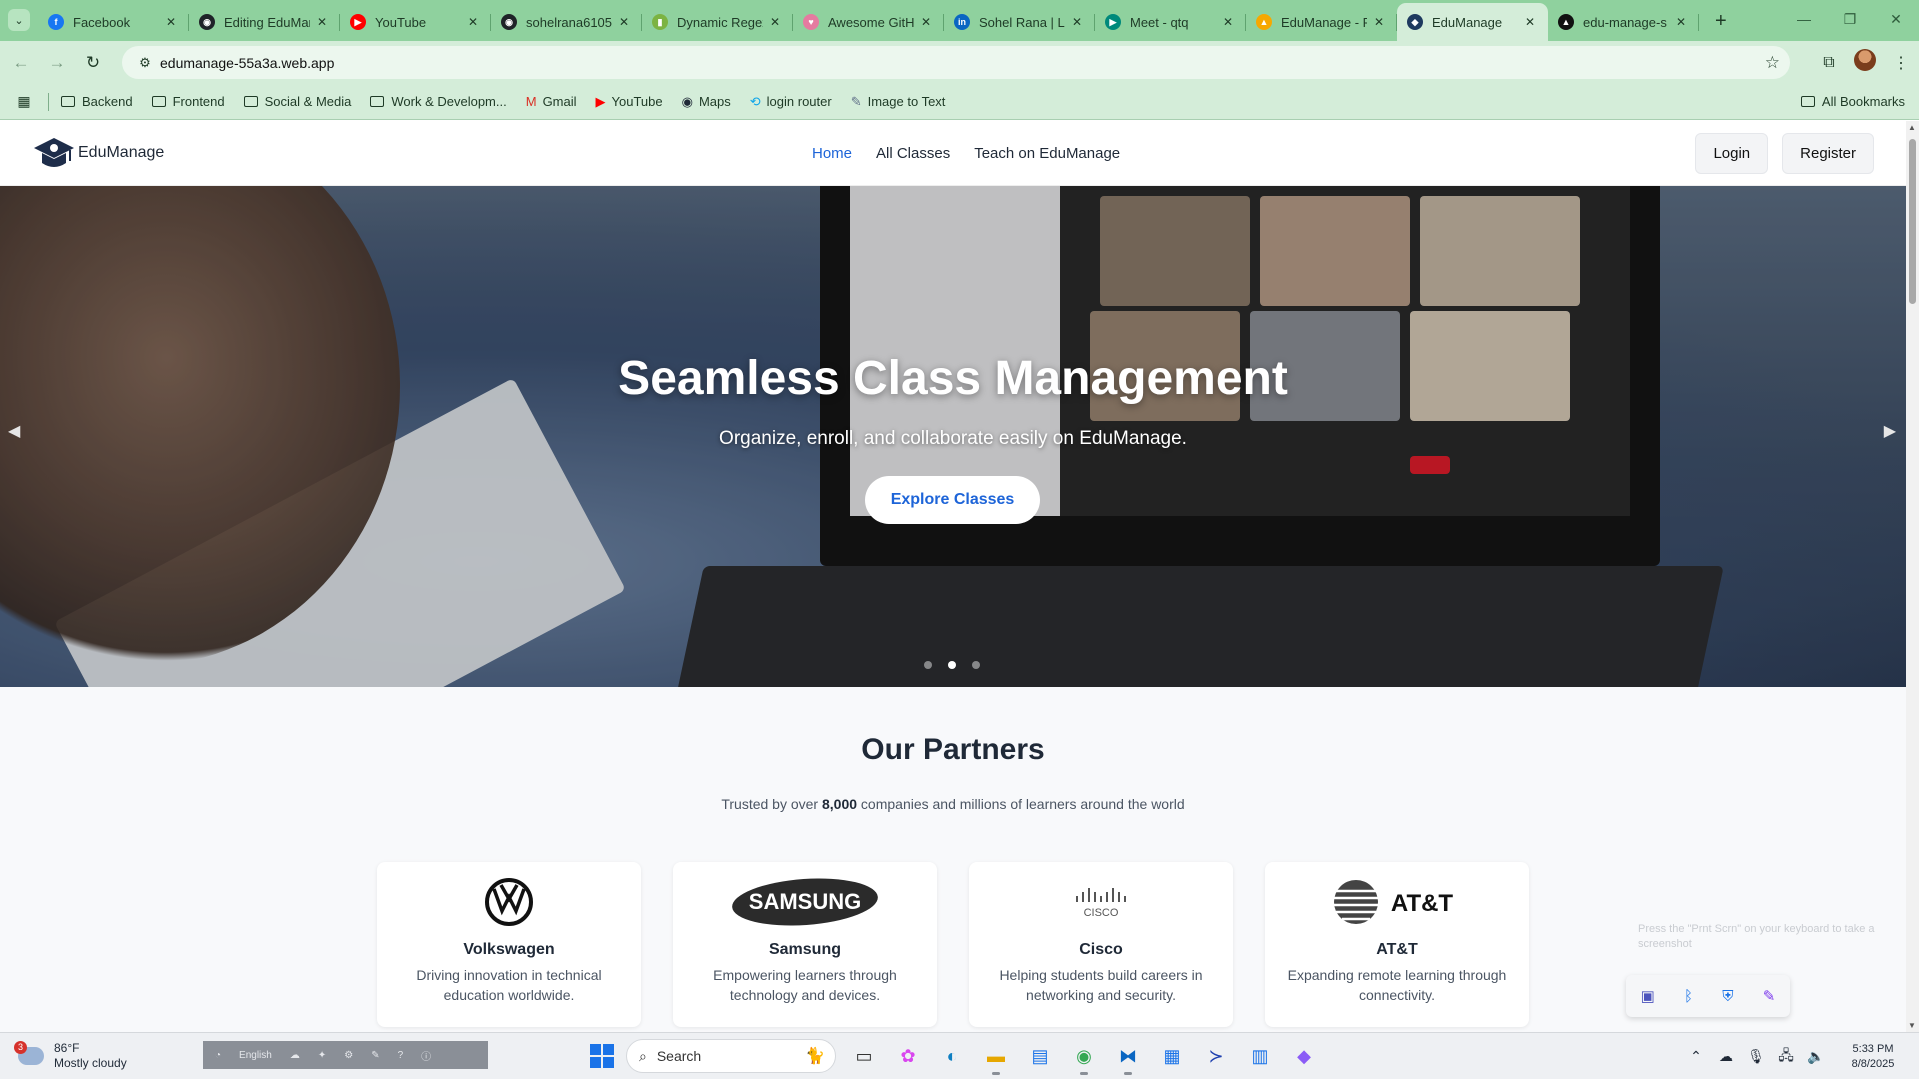  I want to click on scroll-up-icon: ▲, so click(1912, 127).